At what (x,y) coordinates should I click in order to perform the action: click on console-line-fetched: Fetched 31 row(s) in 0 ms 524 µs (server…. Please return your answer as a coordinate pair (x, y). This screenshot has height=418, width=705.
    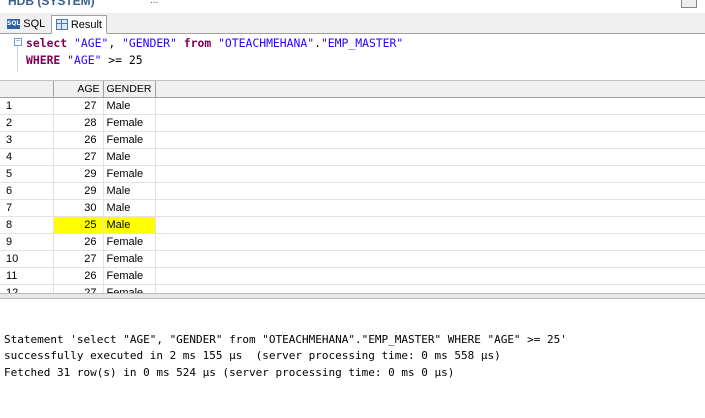
    Looking at the image, I should click on (229, 372).